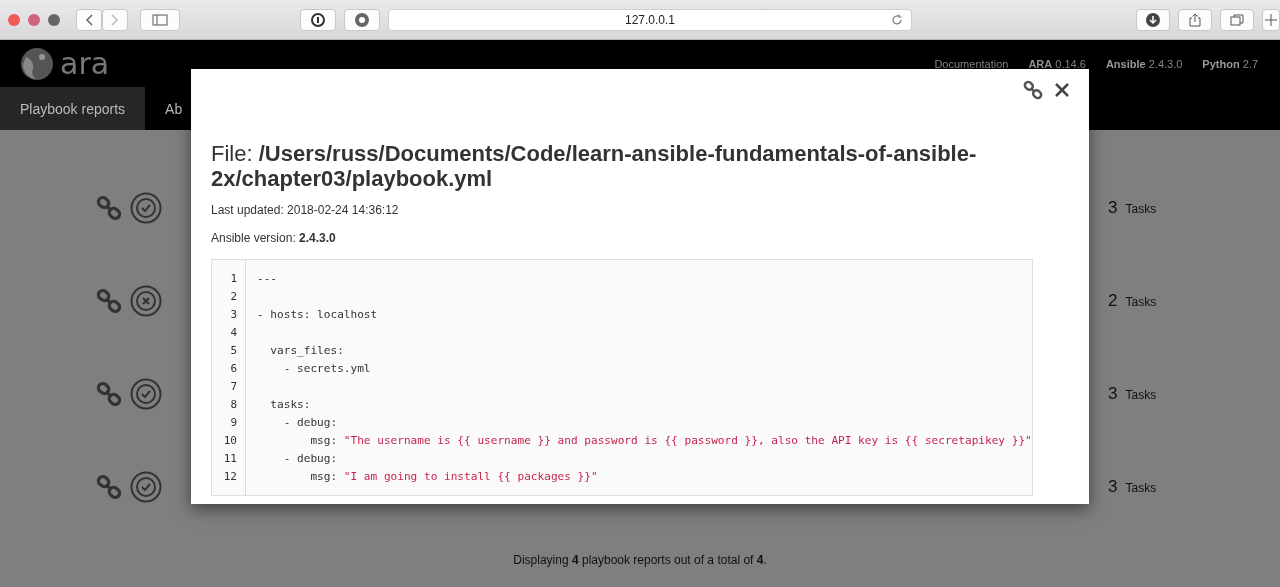  I want to click on zoom-window-icon, so click(54, 19).